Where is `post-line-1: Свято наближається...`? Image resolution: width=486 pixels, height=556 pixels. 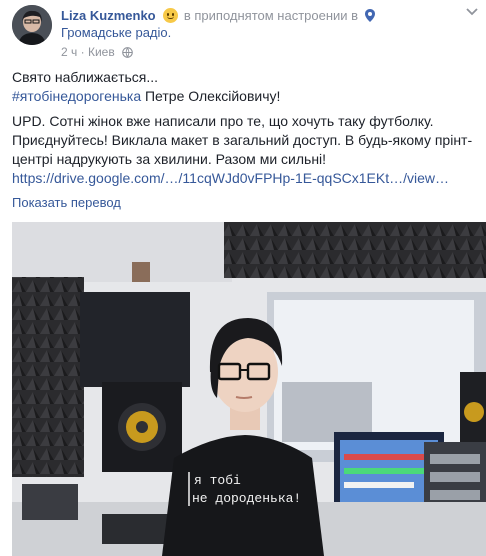
post-line-1: Свято наближається... is located at coordinates (85, 77).